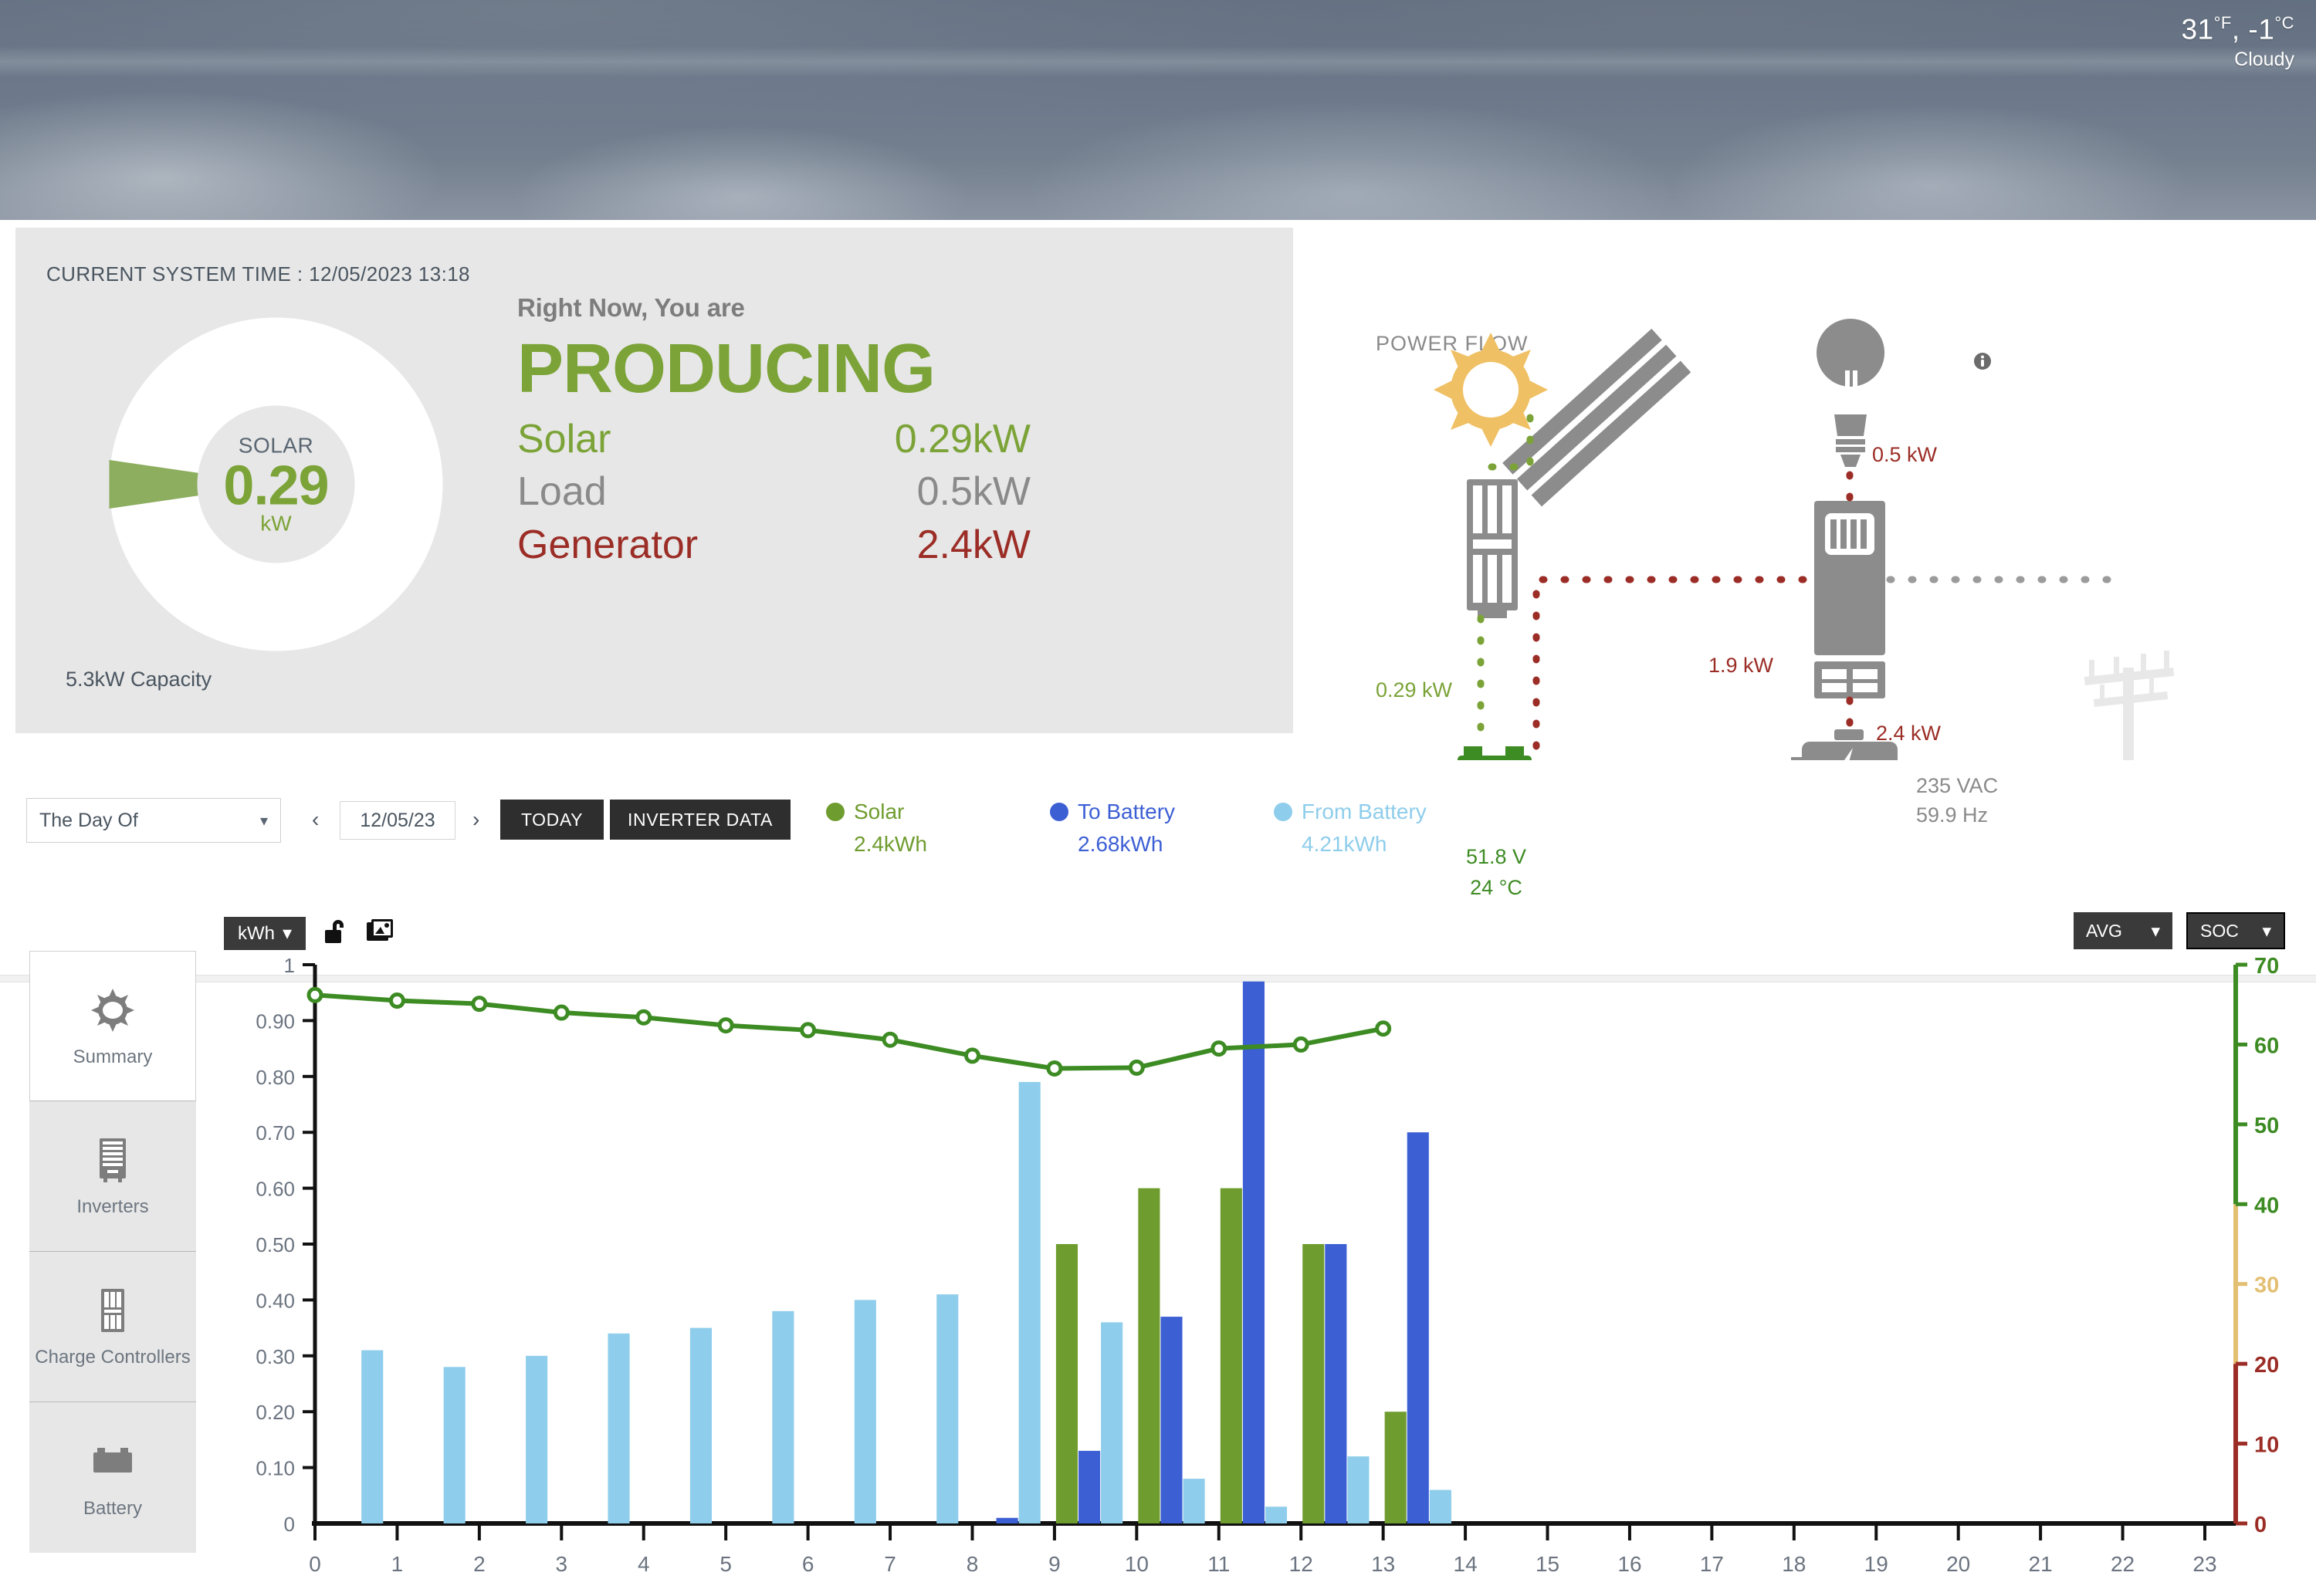  Describe the element at coordinates (113, 1357) in the screenshot. I see `sidebar-label-charge-controllers: Charge Controllers` at that location.